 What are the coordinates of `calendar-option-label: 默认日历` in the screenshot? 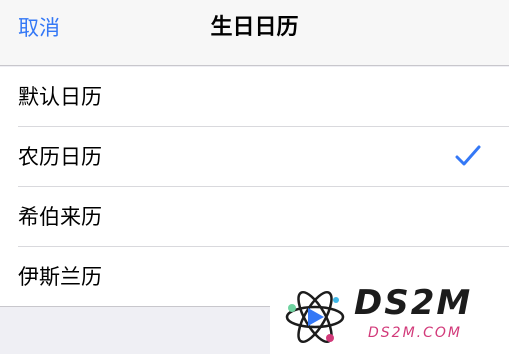 It's located at (60, 97).